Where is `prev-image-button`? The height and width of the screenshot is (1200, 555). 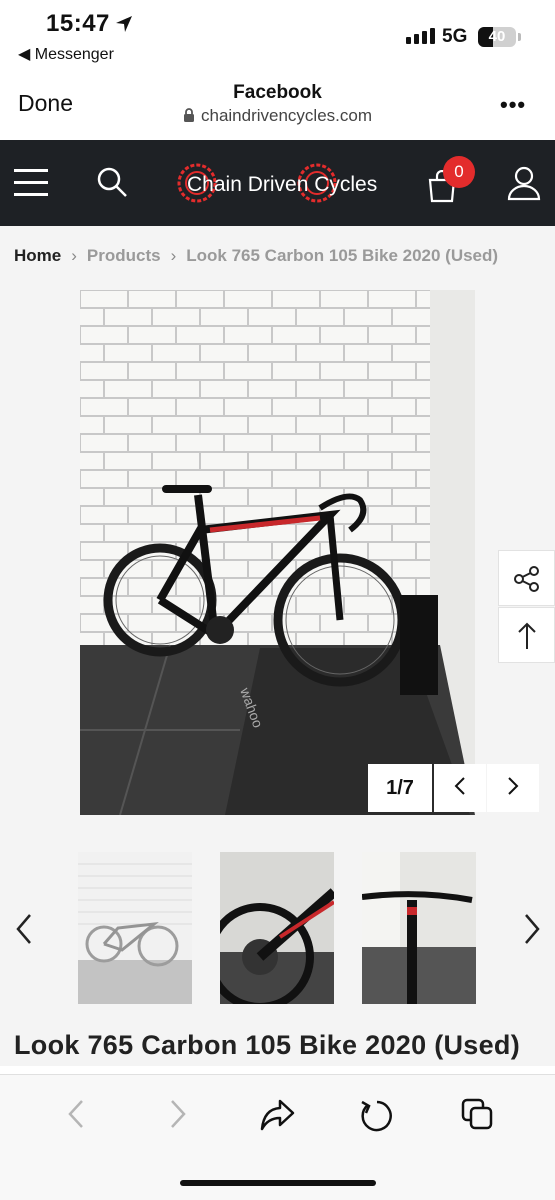 prev-image-button is located at coordinates (460, 788).